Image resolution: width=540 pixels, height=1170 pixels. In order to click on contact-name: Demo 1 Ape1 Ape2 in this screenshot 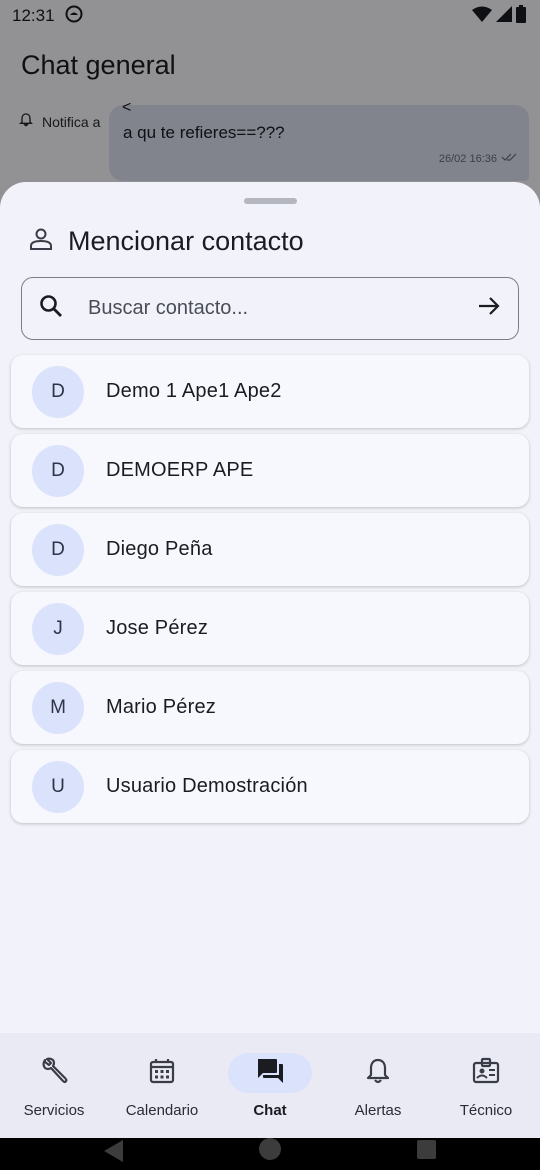, I will do `click(194, 391)`.